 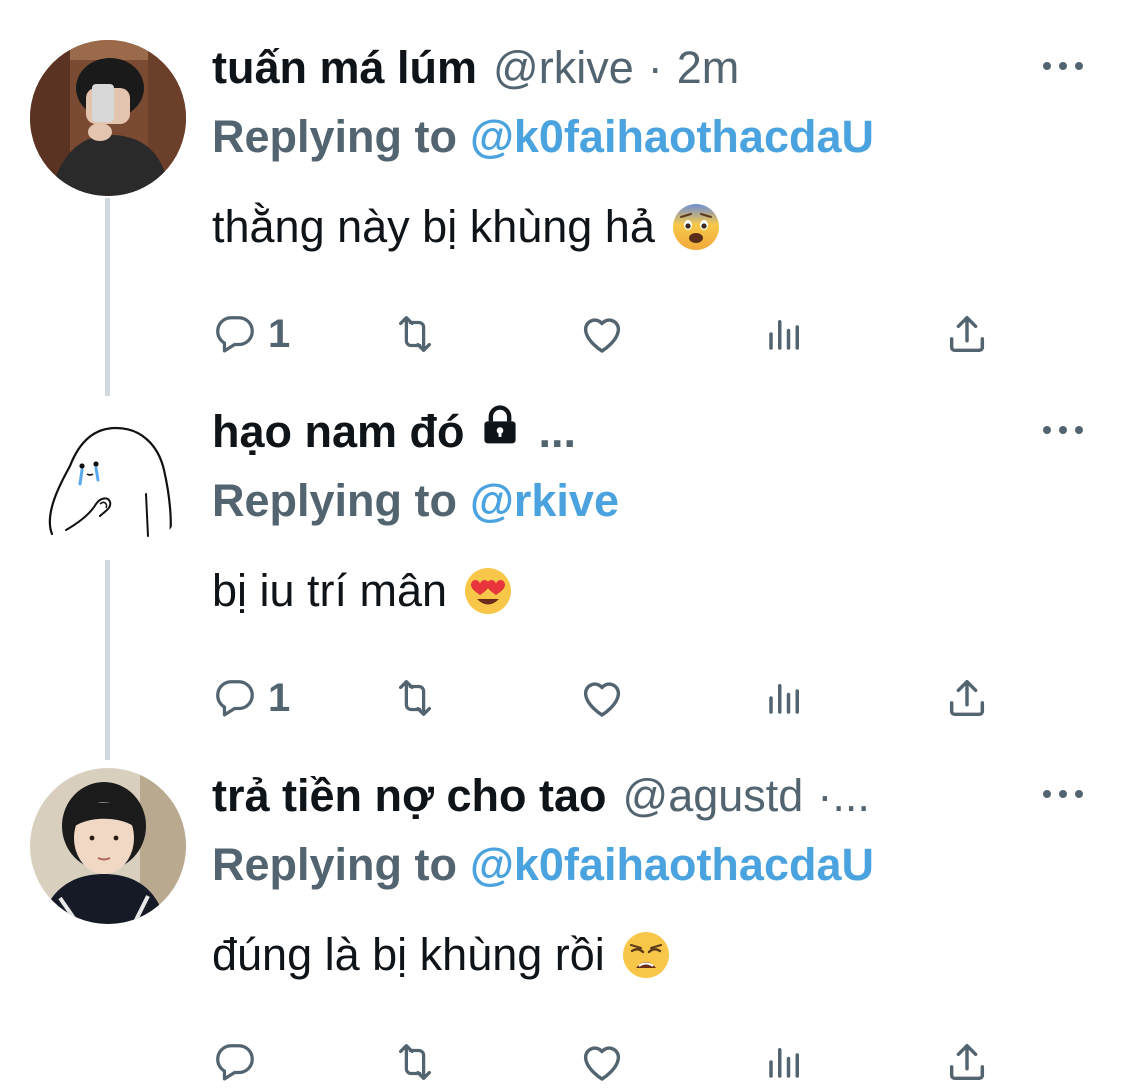 I want to click on lock-icon, so click(x=500, y=432).